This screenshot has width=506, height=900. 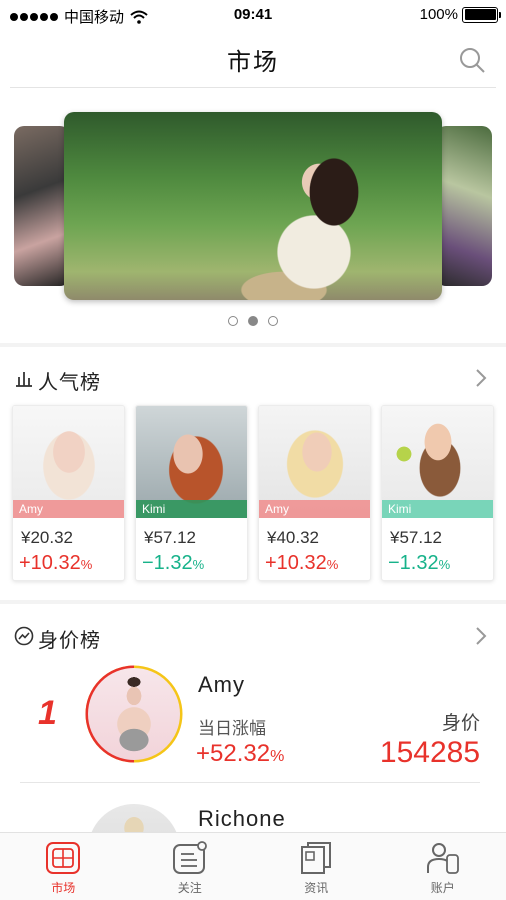 What do you see at coordinates (63, 858) in the screenshot?
I see `market-icon` at bounding box center [63, 858].